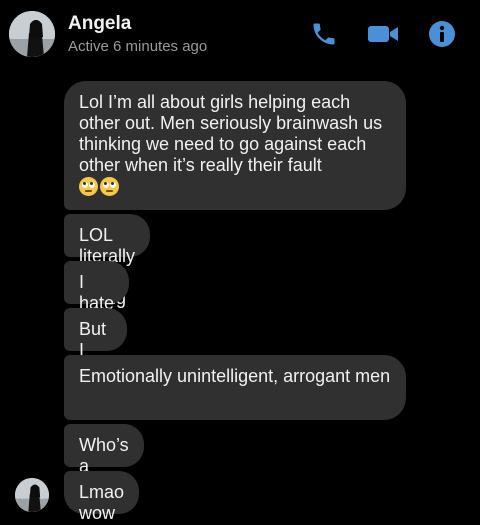 Image resolution: width=480 pixels, height=525 pixels. What do you see at coordinates (32, 34) in the screenshot?
I see `contact-avatar` at bounding box center [32, 34].